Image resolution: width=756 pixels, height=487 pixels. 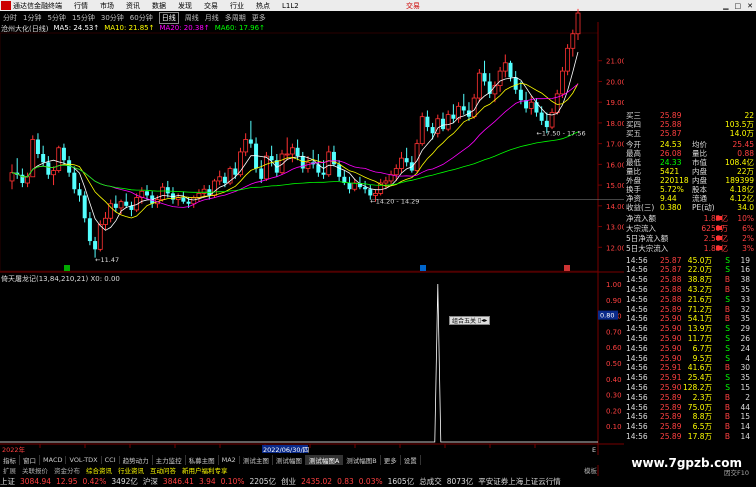 What do you see at coordinates (747, 397) in the screenshot?
I see `tick-count: 2` at bounding box center [747, 397].